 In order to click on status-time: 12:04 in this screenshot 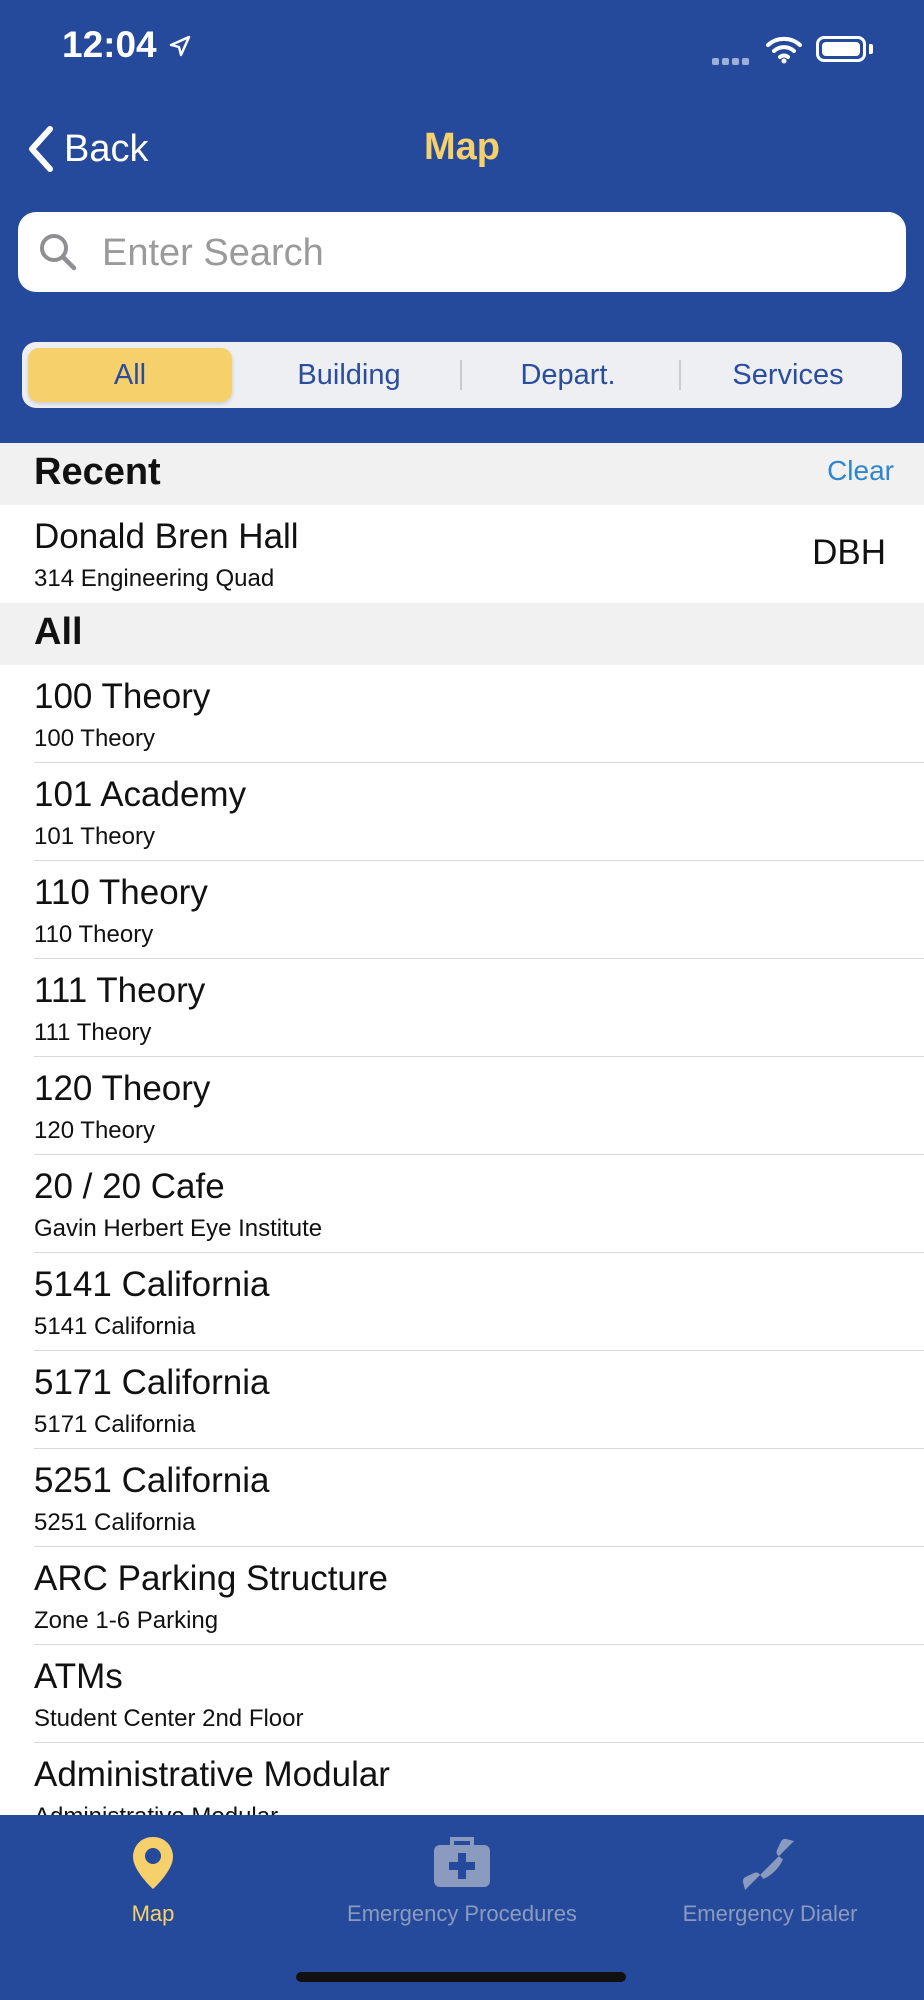, I will do `click(109, 44)`.